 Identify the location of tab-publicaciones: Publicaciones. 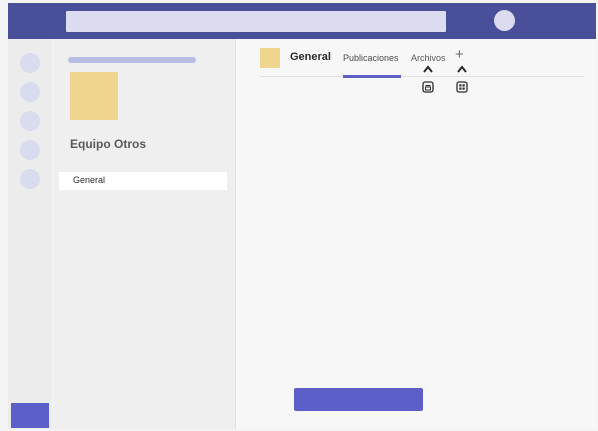
(371, 58).